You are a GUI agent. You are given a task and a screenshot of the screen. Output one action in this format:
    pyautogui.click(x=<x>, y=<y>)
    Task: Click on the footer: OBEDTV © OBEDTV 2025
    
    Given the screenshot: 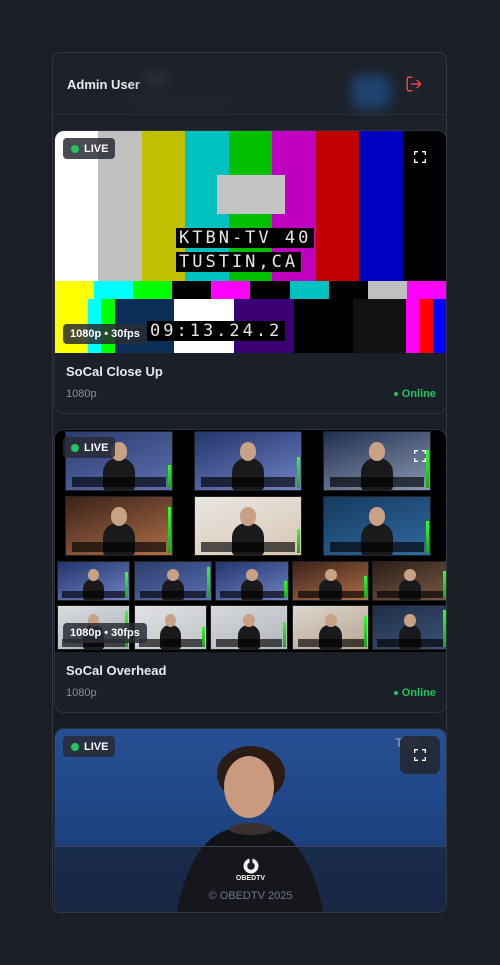 What is the action you would take?
    pyautogui.click(x=250, y=879)
    